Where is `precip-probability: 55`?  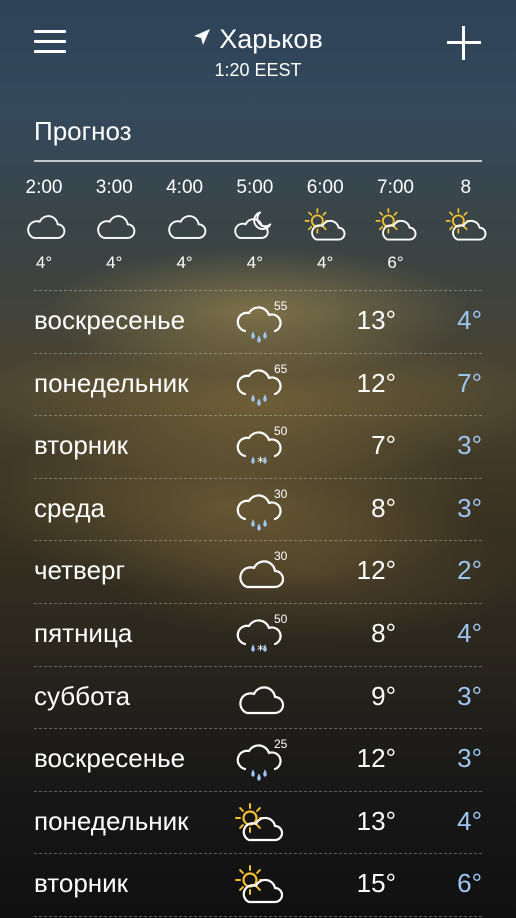
precip-probability: 55 is located at coordinates (281, 306).